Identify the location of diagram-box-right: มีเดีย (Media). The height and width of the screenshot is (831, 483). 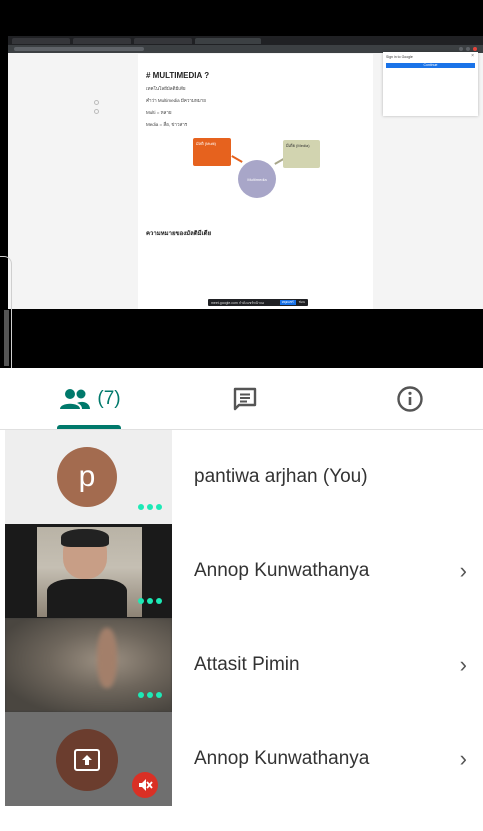
(301, 154).